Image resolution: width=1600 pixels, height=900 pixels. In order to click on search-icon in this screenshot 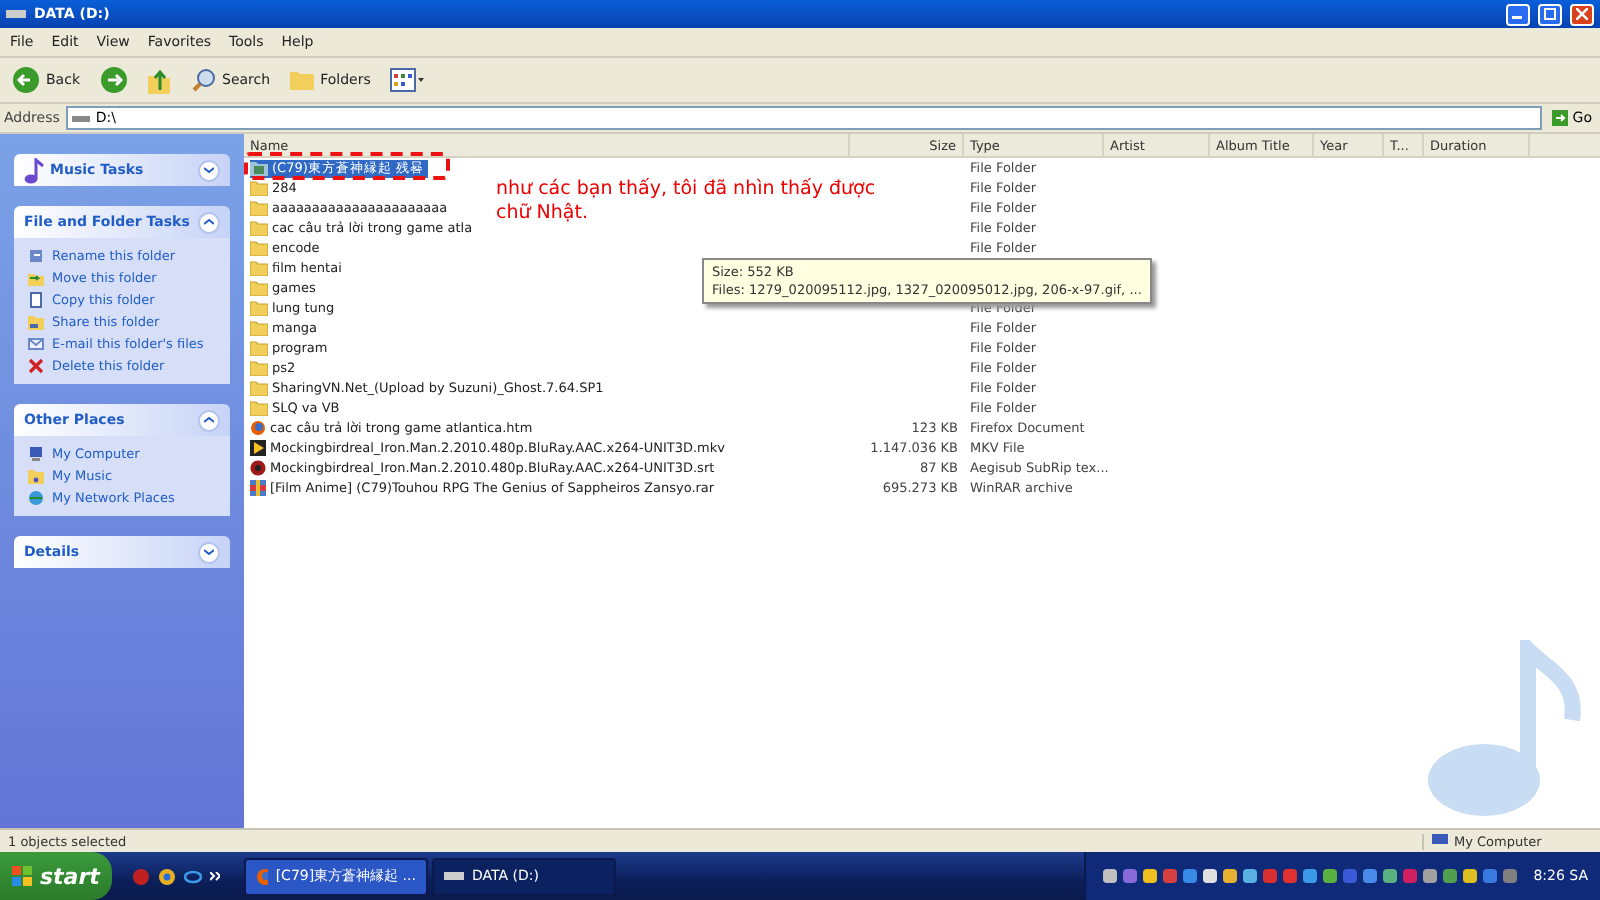, I will do `click(204, 80)`.